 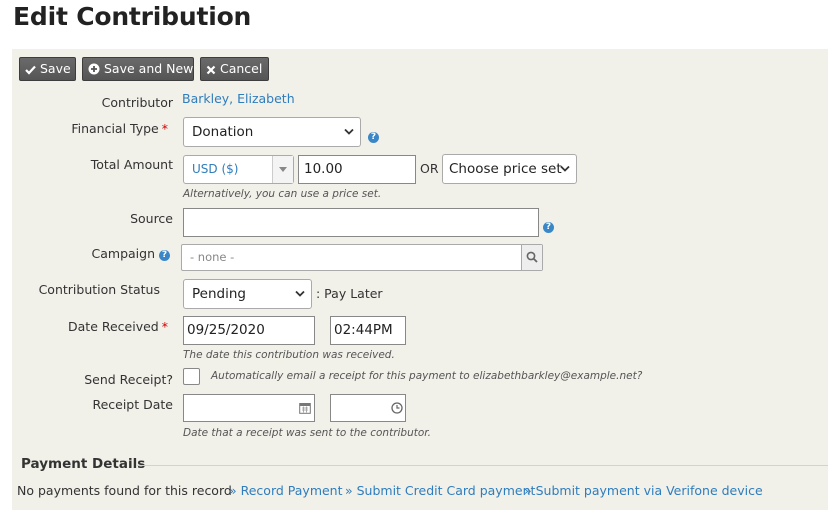 I want to click on clock-icon, so click(x=397, y=408).